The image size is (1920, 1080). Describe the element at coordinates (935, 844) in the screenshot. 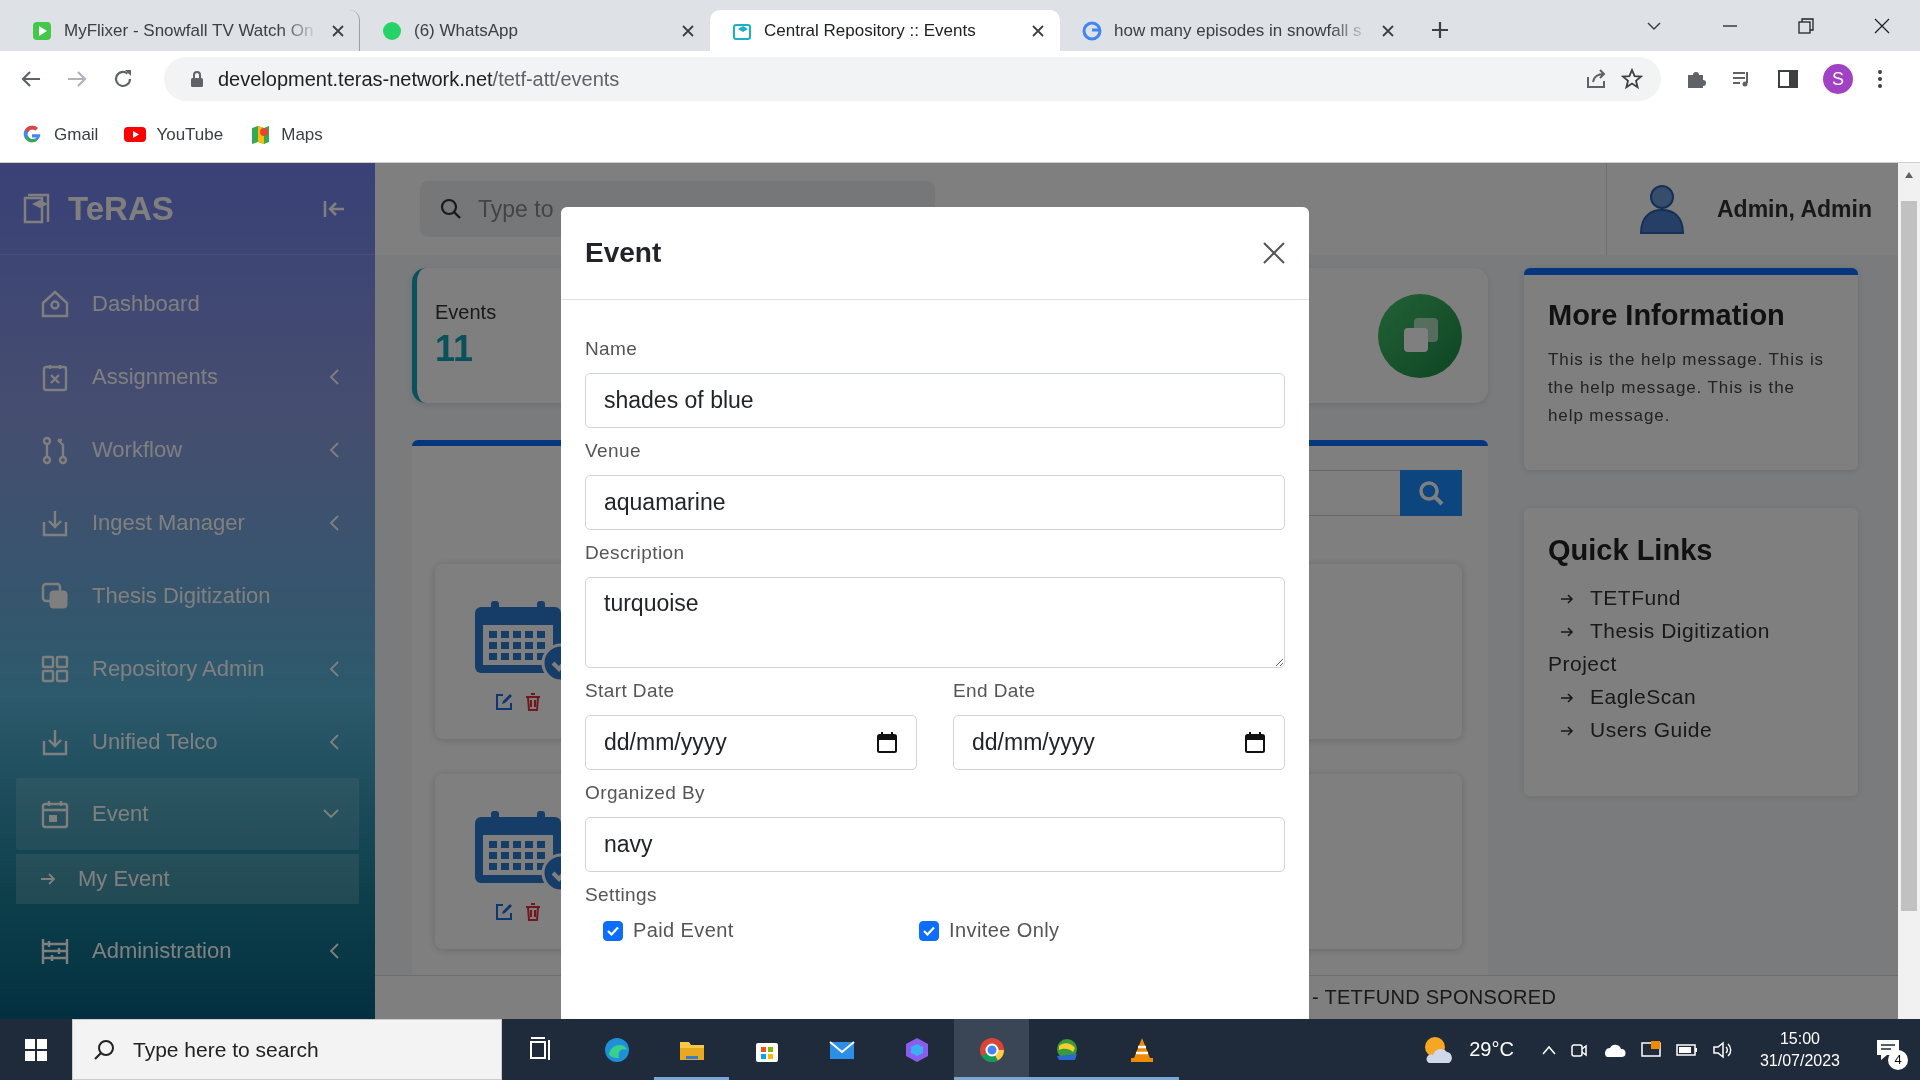

I see `input-field: navy` at that location.